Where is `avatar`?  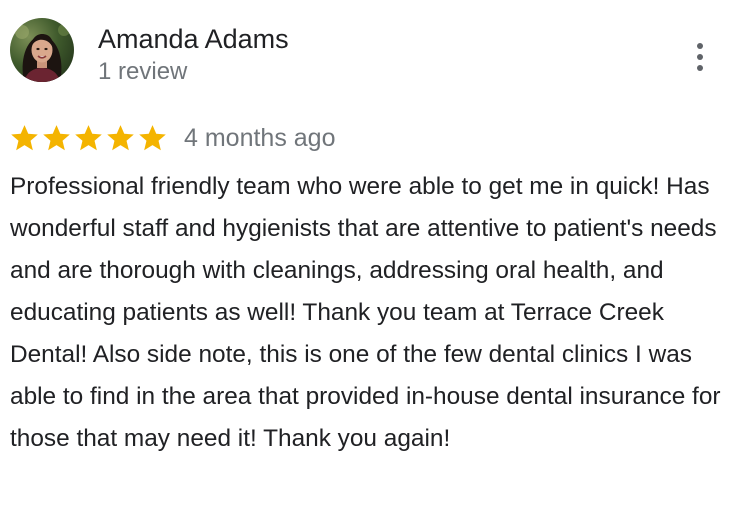
avatar is located at coordinates (42, 50).